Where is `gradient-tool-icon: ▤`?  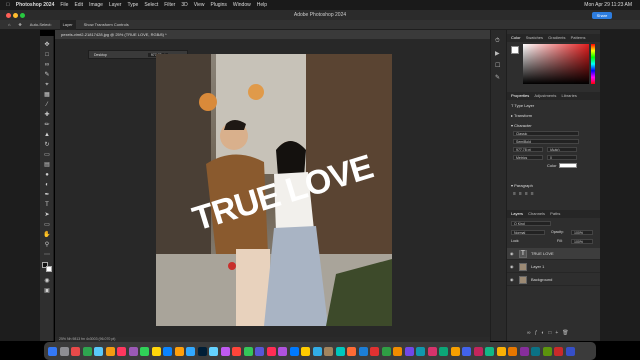
gradient-tool-icon: ▤ is located at coordinates (47, 165).